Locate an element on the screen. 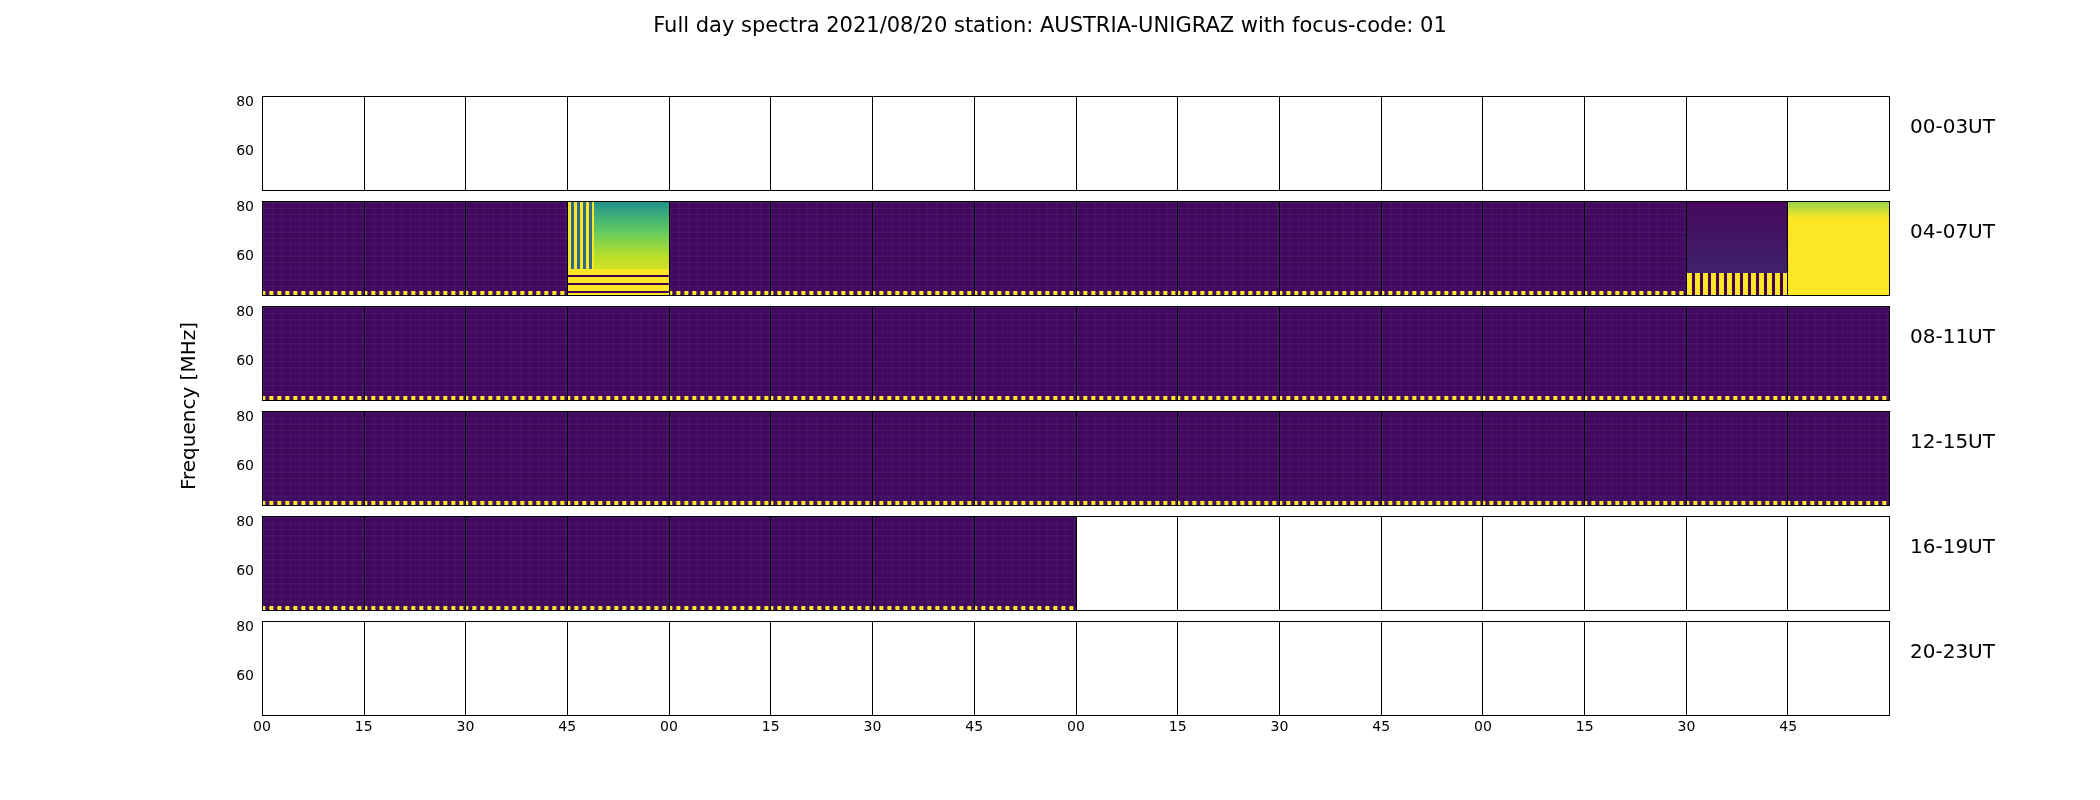 This screenshot has height=800, width=2100. time-range-label: 20-23UT is located at coordinates (1952, 651).